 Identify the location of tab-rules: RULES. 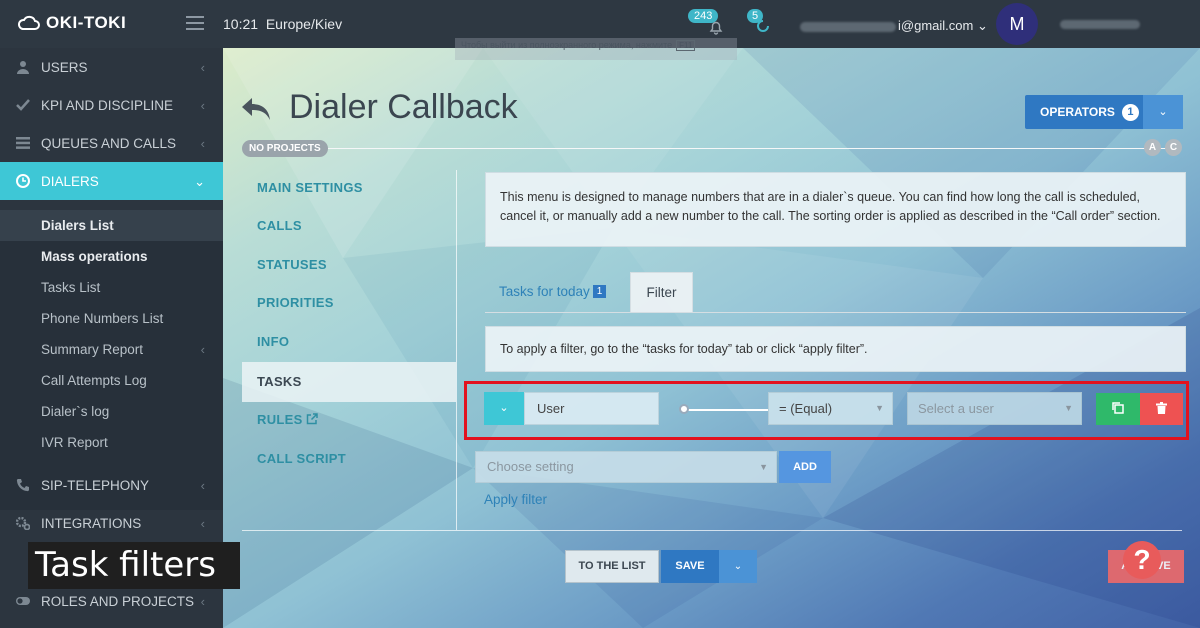
(349, 420).